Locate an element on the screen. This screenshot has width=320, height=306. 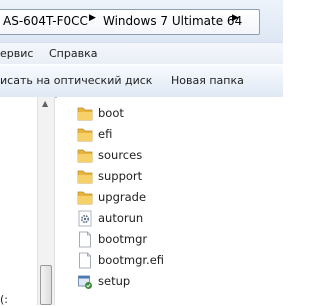
menu-help: Справка is located at coordinates (73, 53).